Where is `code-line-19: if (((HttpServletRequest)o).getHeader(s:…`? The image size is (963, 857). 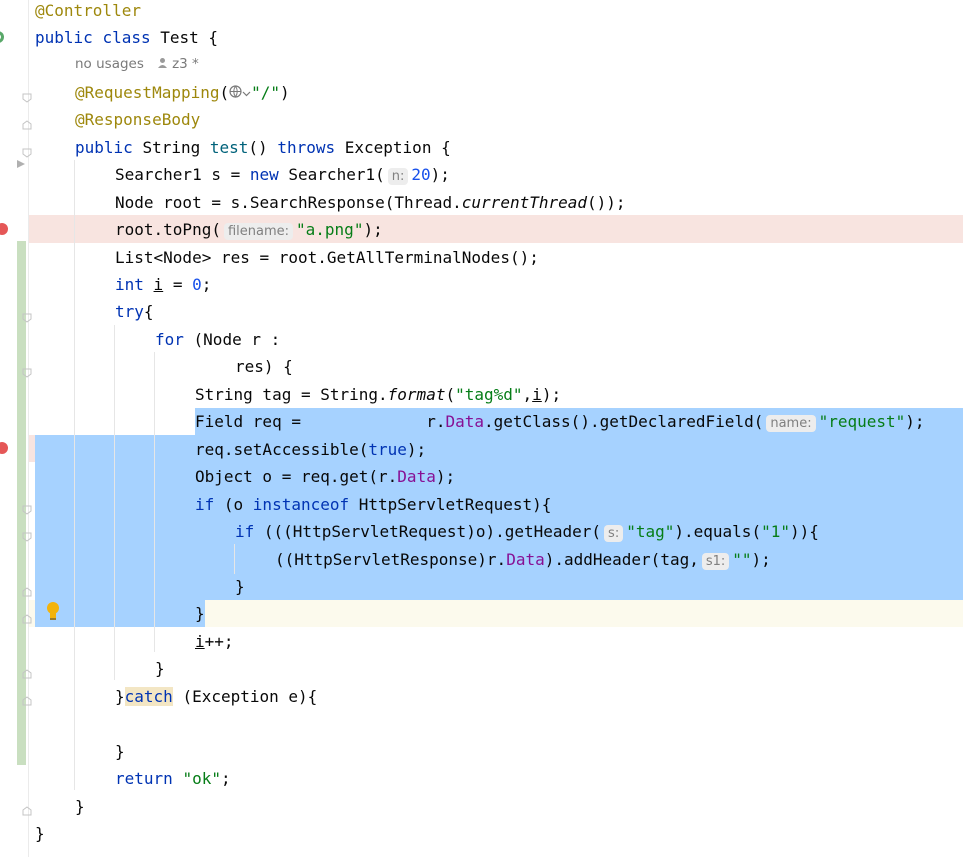
code-line-19: if (((HttpServletRequest)o).getHeader(s:… is located at coordinates (481, 531).